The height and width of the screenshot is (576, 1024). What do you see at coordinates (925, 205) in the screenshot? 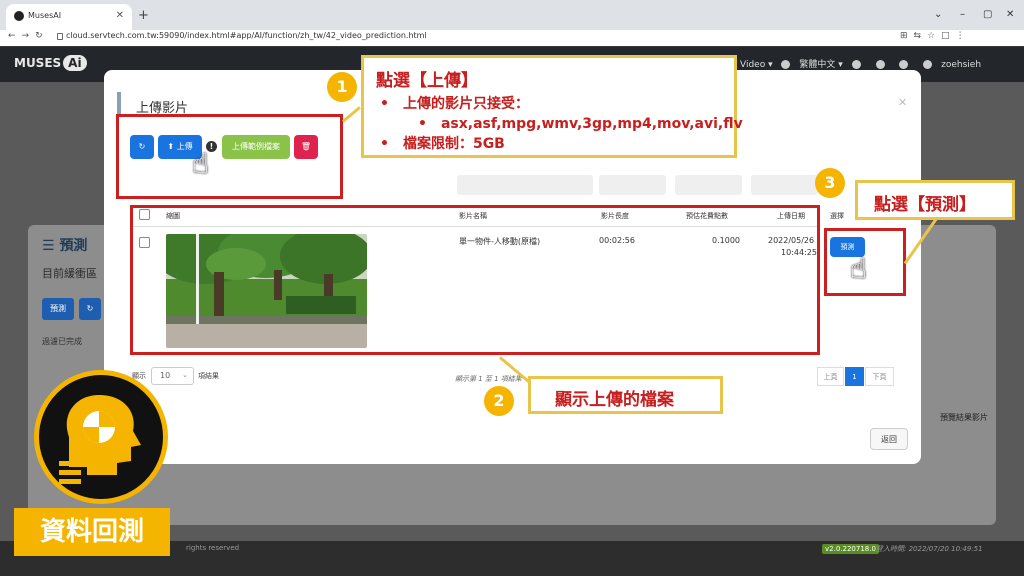
I see `step-3-title: 點選【預測】` at bounding box center [925, 205].